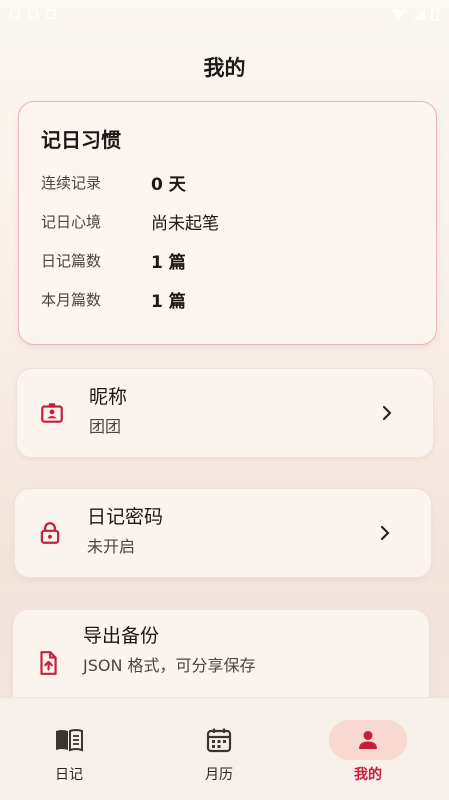  What do you see at coordinates (48, 663) in the screenshot?
I see `file-upload-icon` at bounding box center [48, 663].